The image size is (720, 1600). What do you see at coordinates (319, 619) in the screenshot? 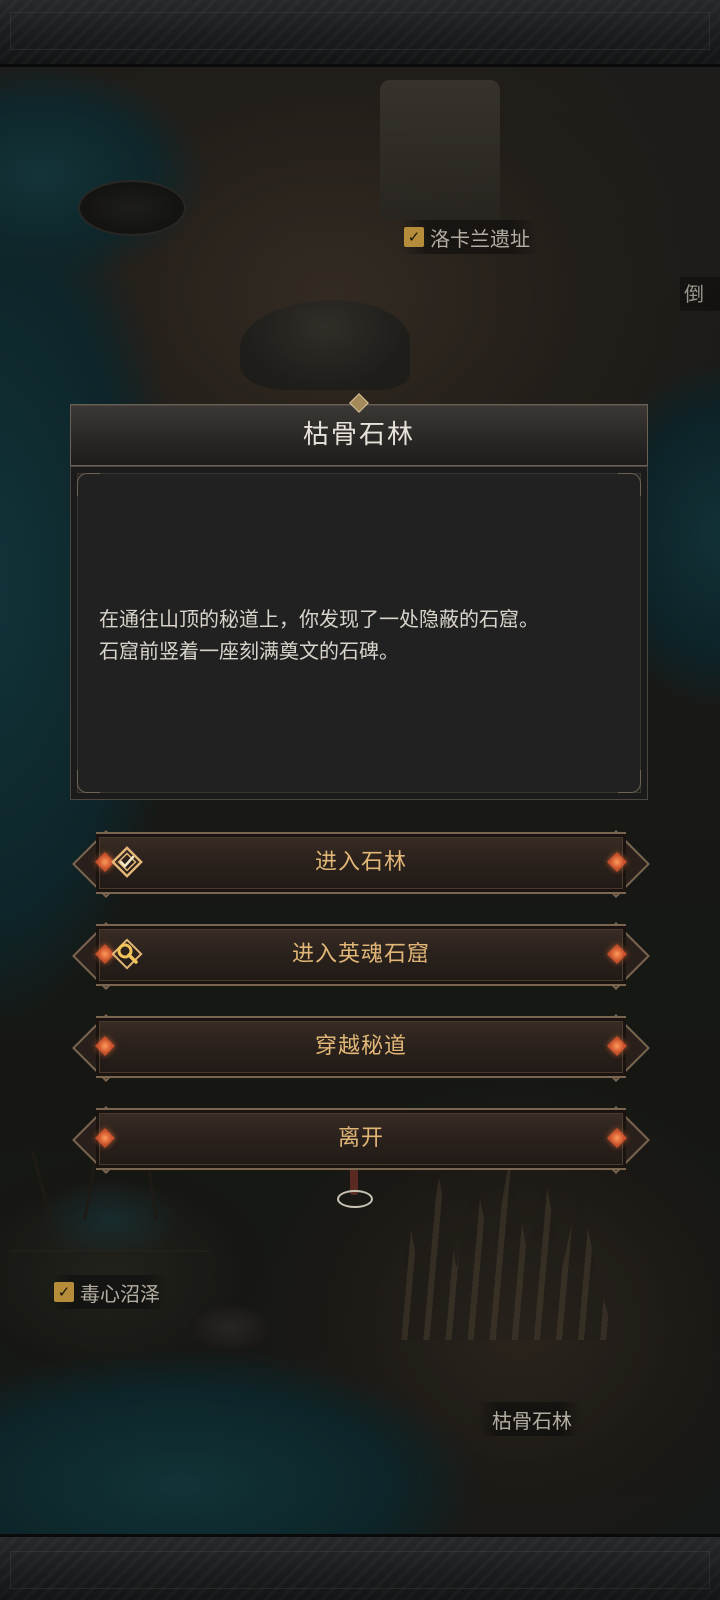
I see `description-line: 在通往山顶的秘道上，你发现了一处隐蔽的石窟。` at bounding box center [319, 619].